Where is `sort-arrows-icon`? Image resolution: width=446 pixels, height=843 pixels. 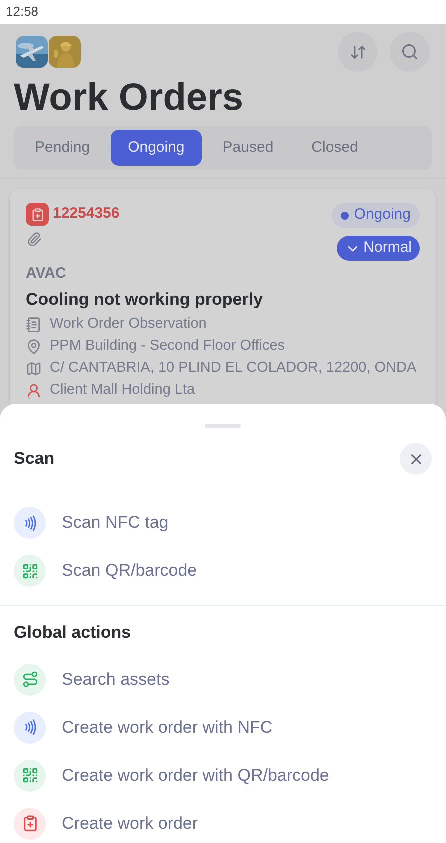 sort-arrows-icon is located at coordinates (358, 52).